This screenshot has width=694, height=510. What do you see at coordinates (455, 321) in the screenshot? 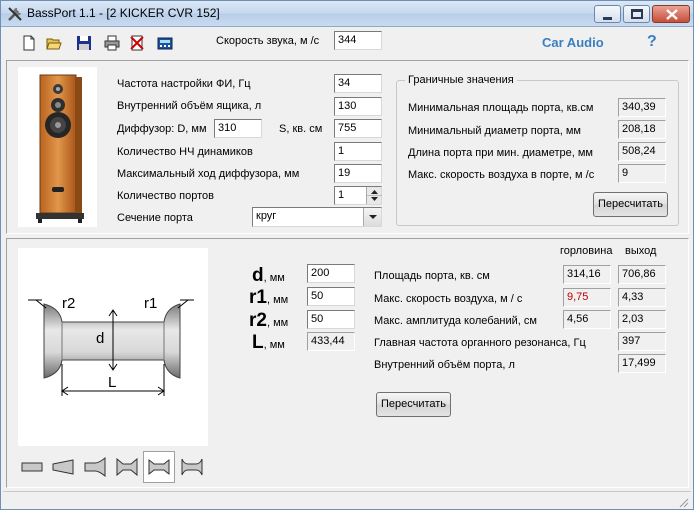
I see `amplitude-label: Макс. амплитуда колебаний, см` at bounding box center [455, 321].